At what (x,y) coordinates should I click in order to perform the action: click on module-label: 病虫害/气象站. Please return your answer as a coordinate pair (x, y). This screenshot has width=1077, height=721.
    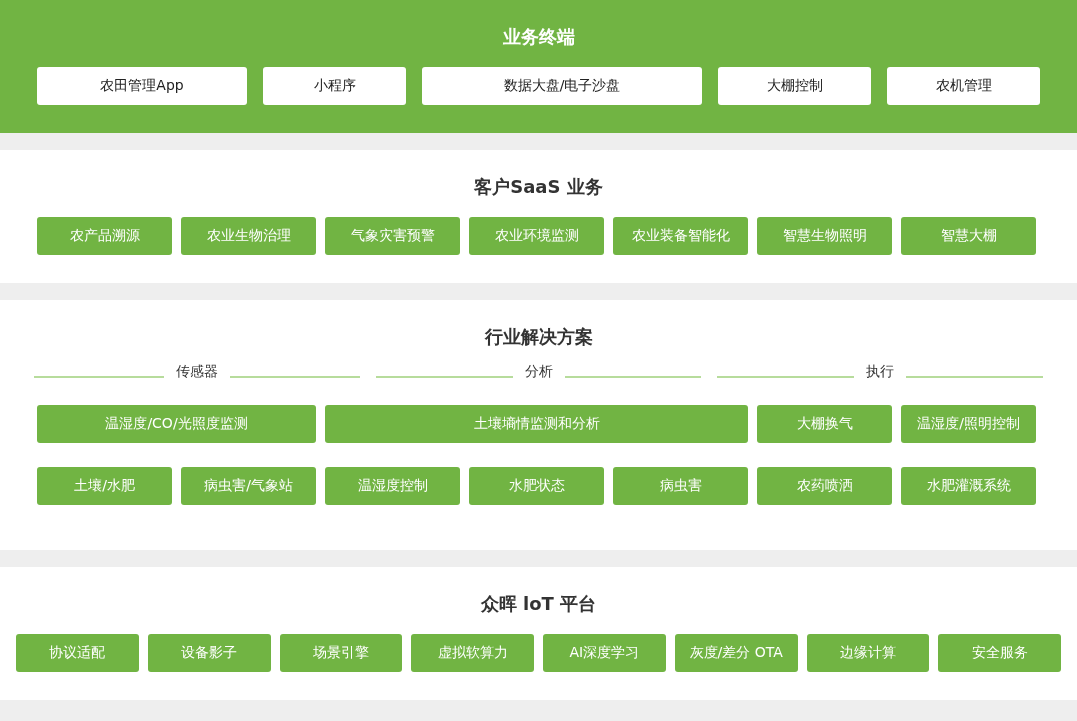
    Looking at the image, I should click on (248, 486).